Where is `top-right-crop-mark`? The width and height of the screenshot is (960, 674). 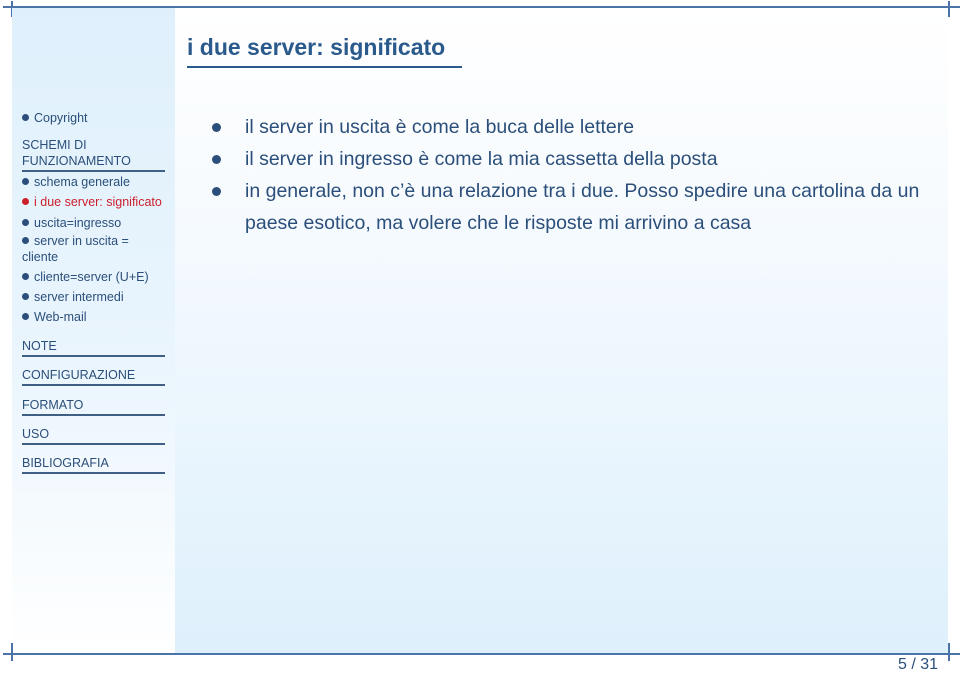
top-right-crop-mark is located at coordinates (949, 9).